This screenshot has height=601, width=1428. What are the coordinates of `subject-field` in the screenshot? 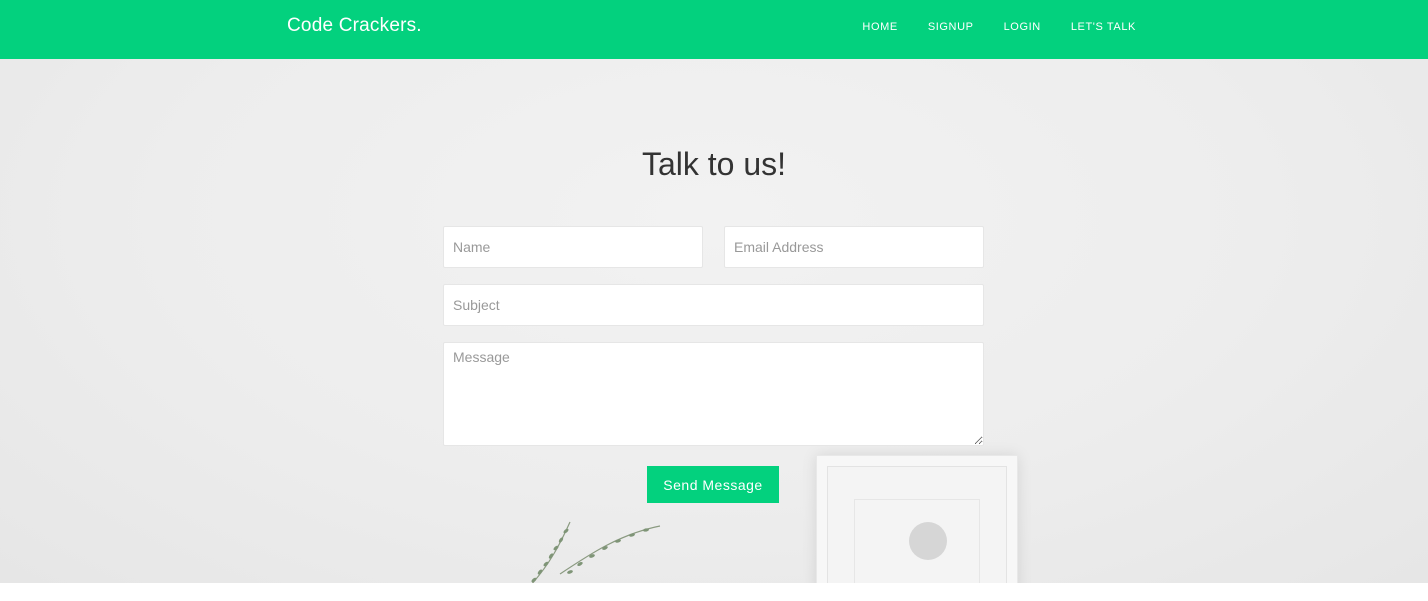 It's located at (713, 305).